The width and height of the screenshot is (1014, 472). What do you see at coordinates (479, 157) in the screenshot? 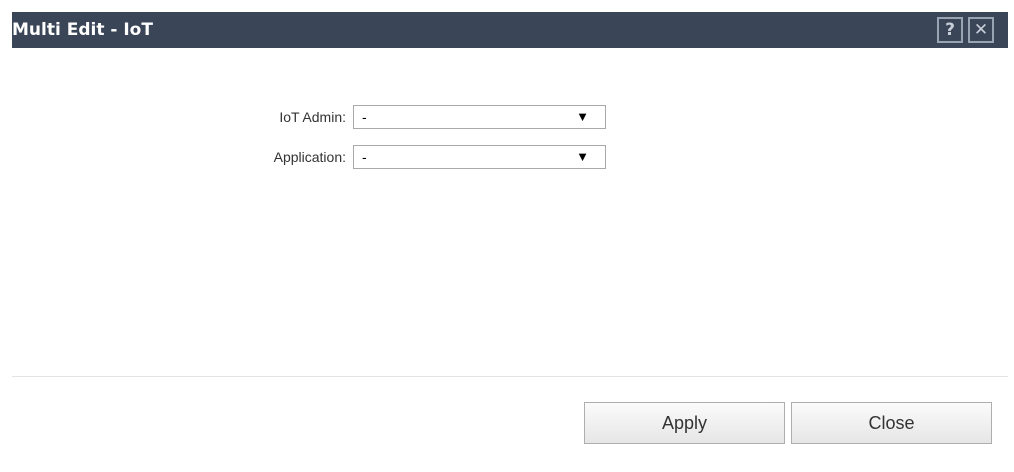
I see `application-select: - ▼` at bounding box center [479, 157].